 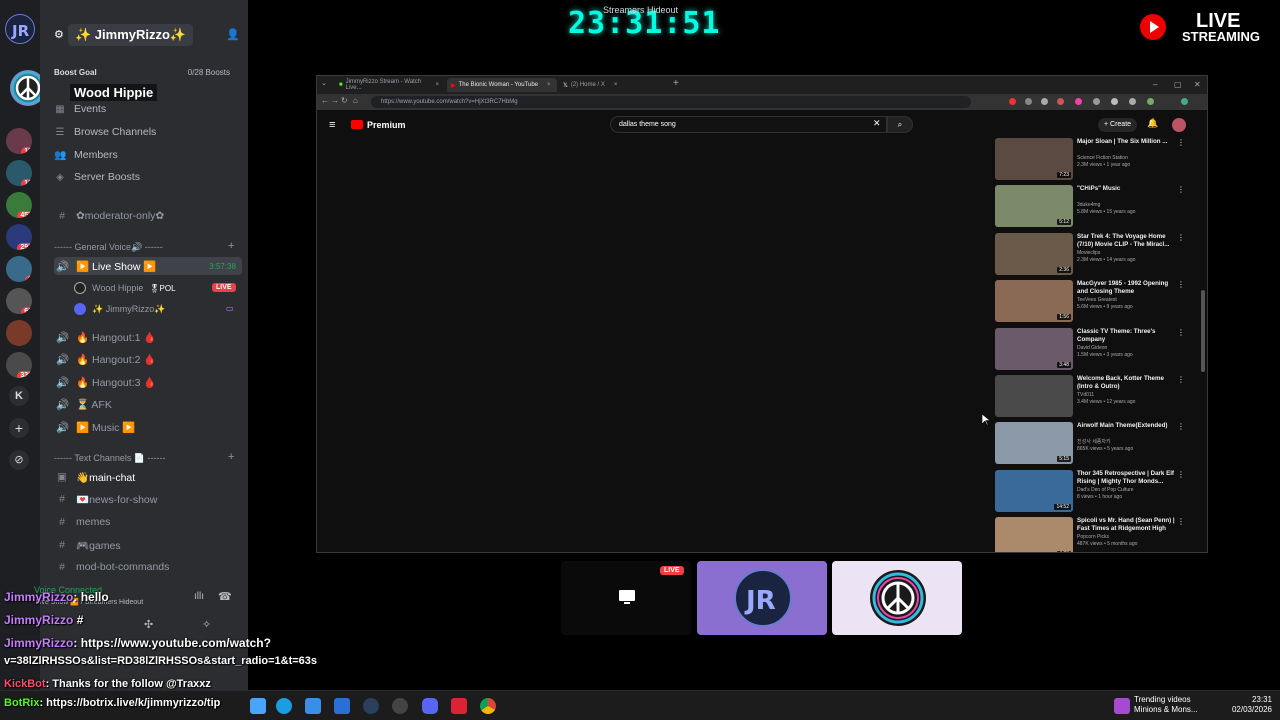 I want to click on store-icon, so click(x=313, y=706).